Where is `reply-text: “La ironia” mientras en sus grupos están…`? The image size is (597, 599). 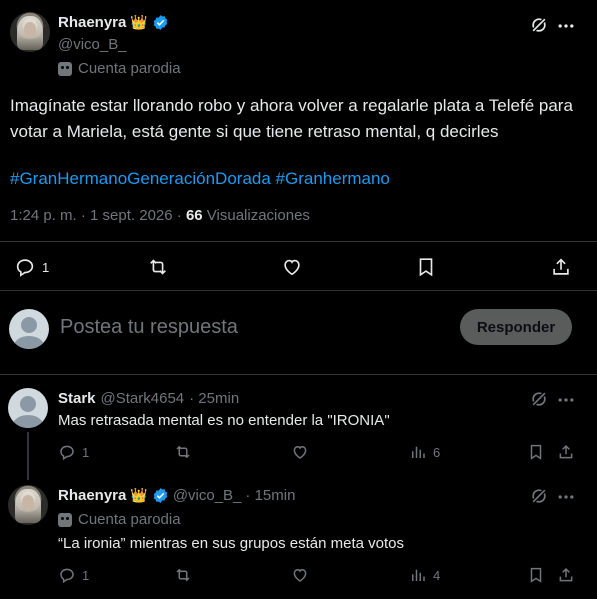
reply-text: “La ironia” mientras en sus grupos están… is located at coordinates (231, 543).